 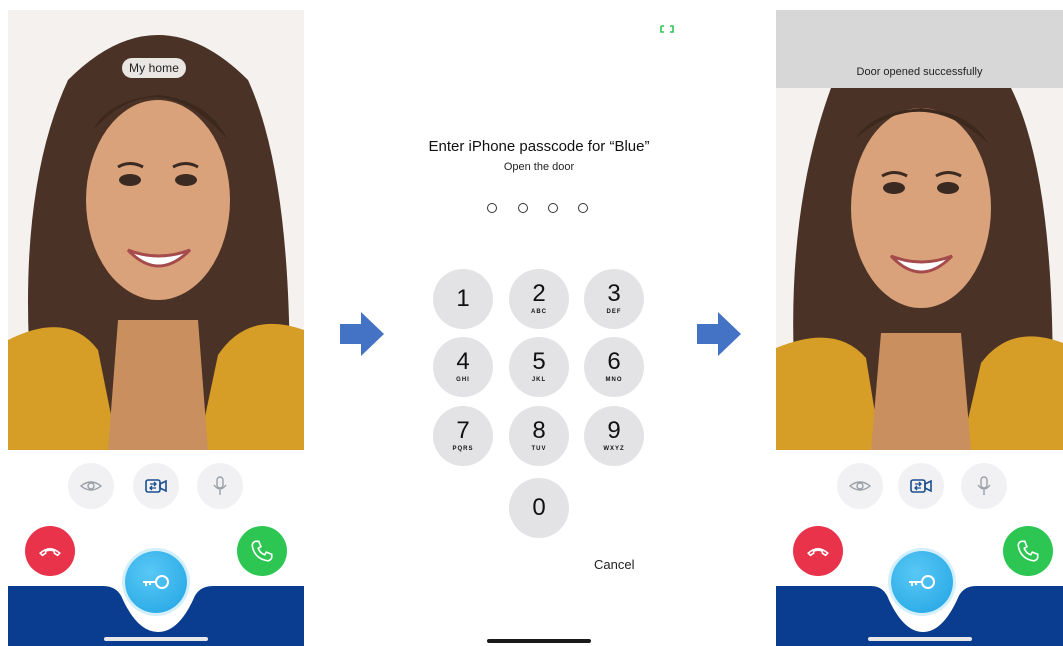 What do you see at coordinates (614, 449) in the screenshot?
I see `key-letters: WXYZ` at bounding box center [614, 449].